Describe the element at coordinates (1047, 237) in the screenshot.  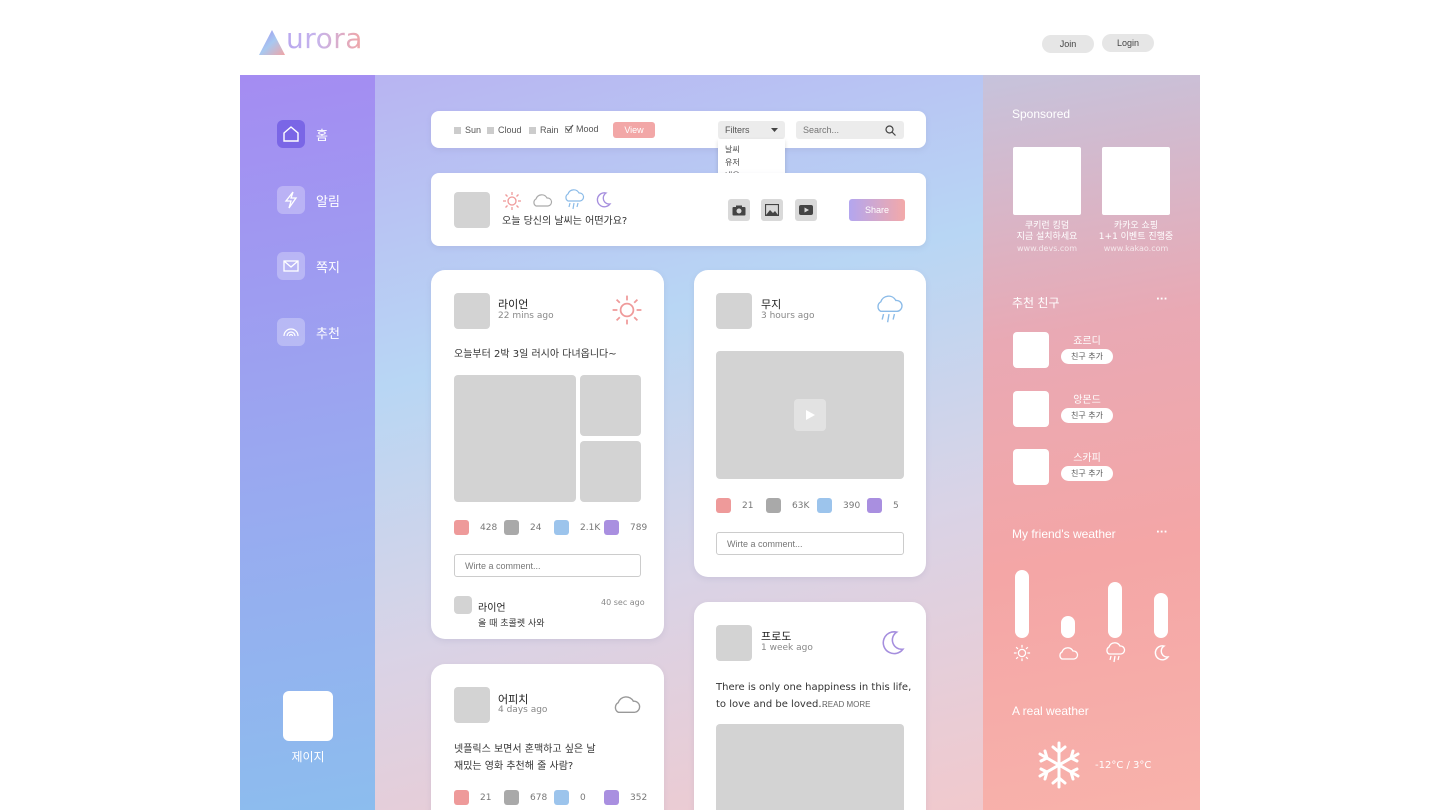
I see `sponsor-caption: 지금 설치하세요` at that location.